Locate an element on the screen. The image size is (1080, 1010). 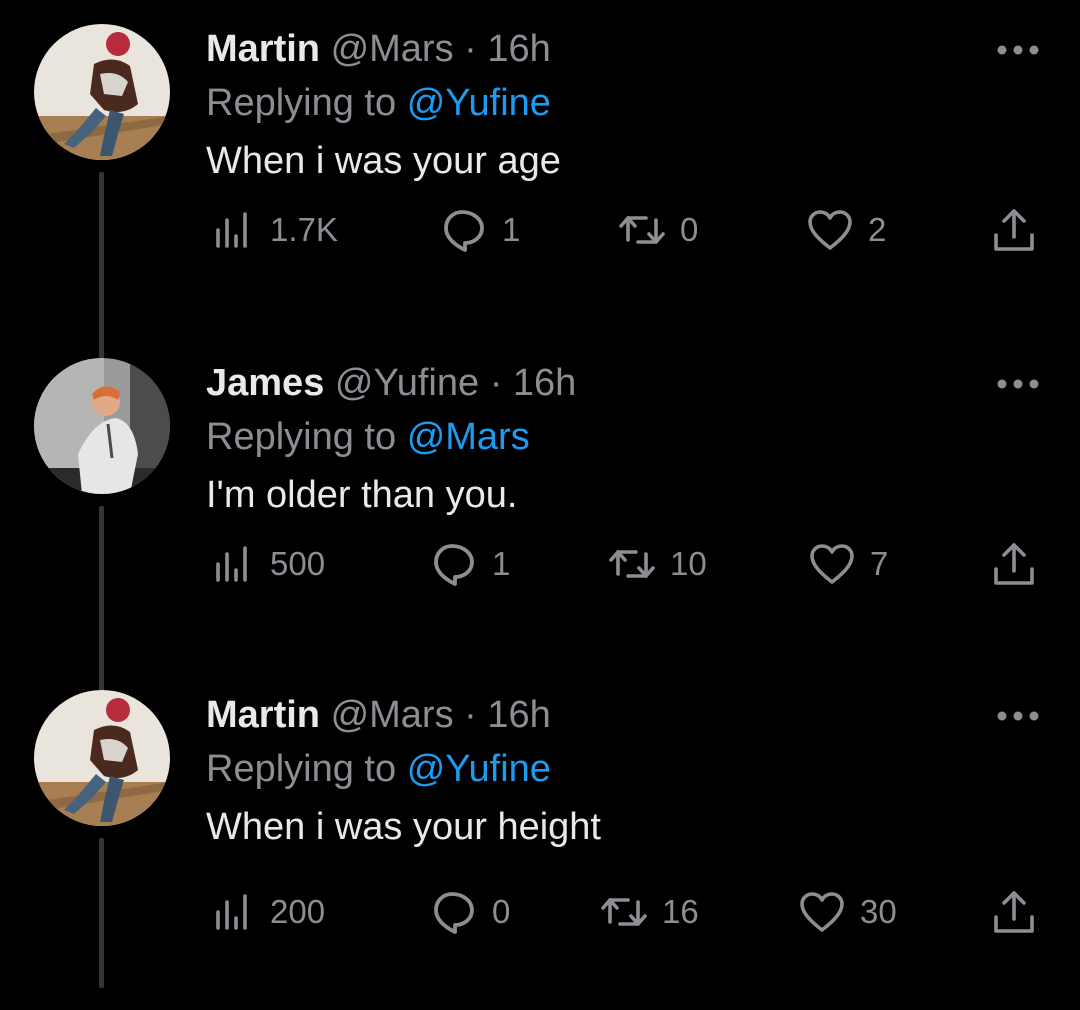
action-bar: 200 0 16 30 is located at coordinates (626, 912).